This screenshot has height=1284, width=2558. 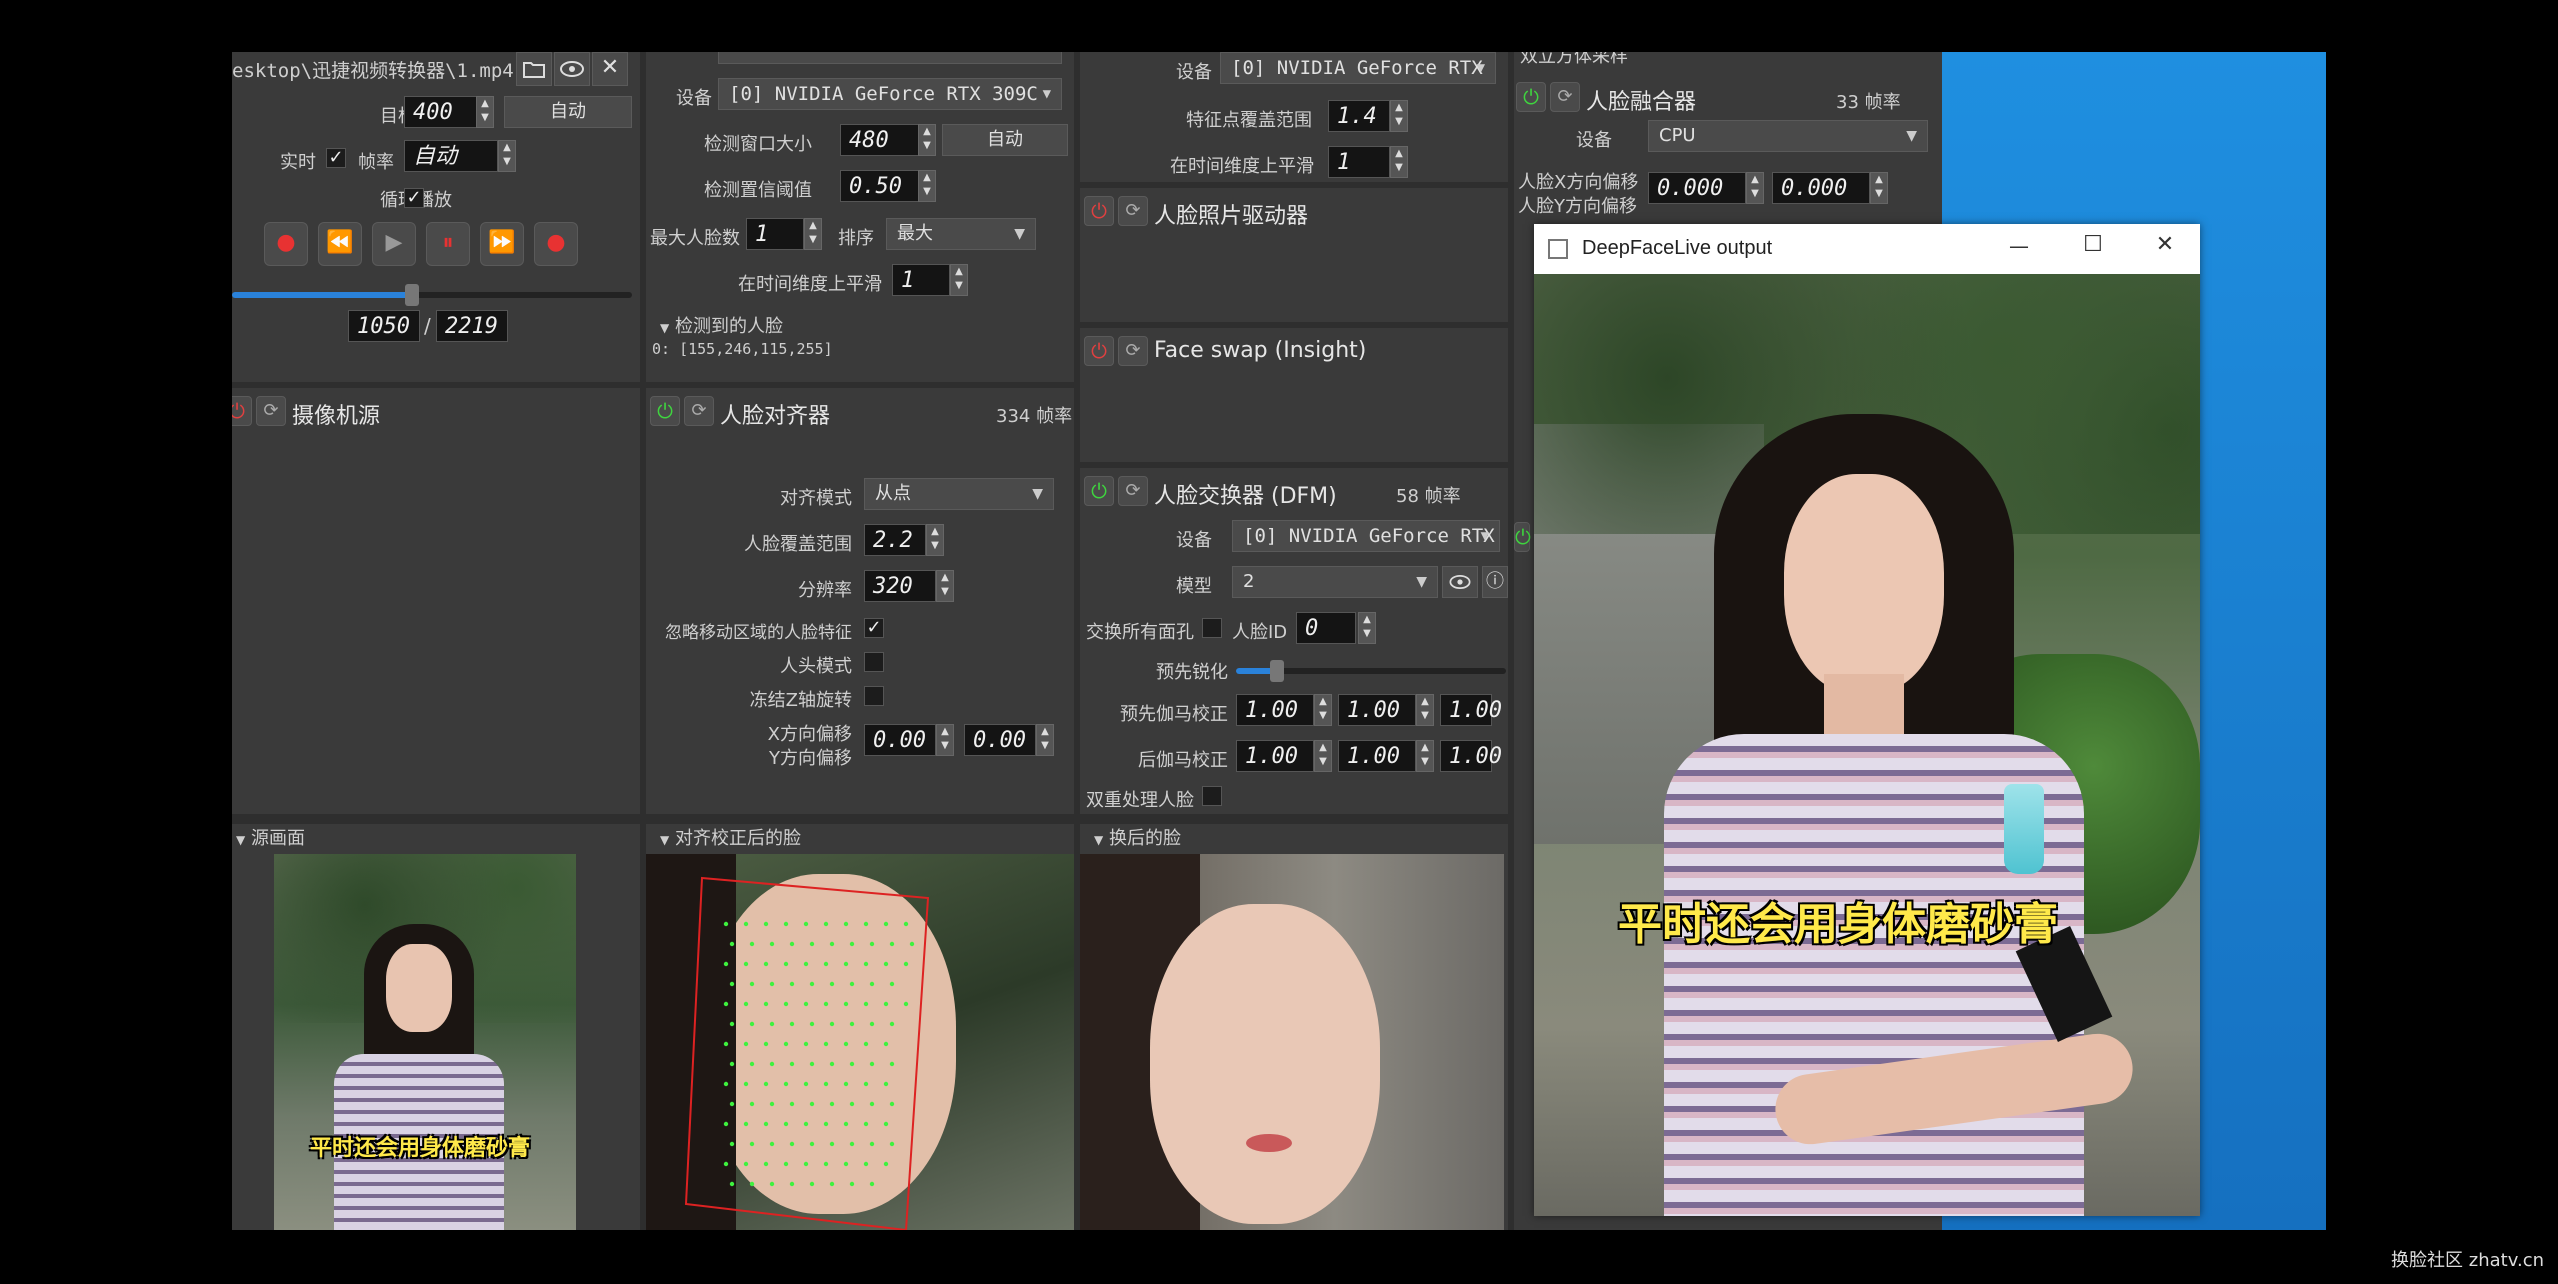 What do you see at coordinates (572, 69) in the screenshot?
I see `preview-toggle-button` at bounding box center [572, 69].